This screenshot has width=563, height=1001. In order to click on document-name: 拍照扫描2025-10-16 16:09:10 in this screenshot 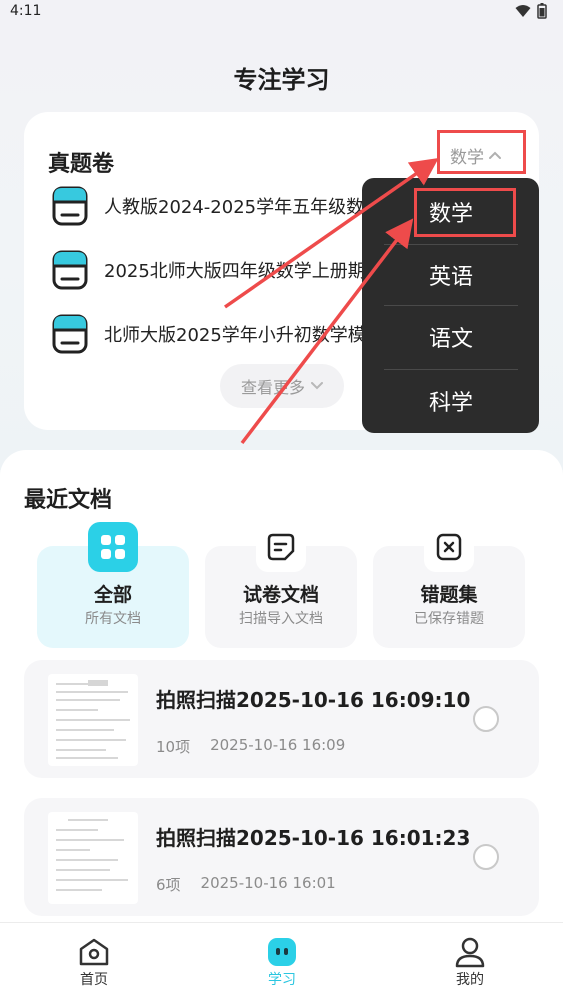, I will do `click(313, 700)`.